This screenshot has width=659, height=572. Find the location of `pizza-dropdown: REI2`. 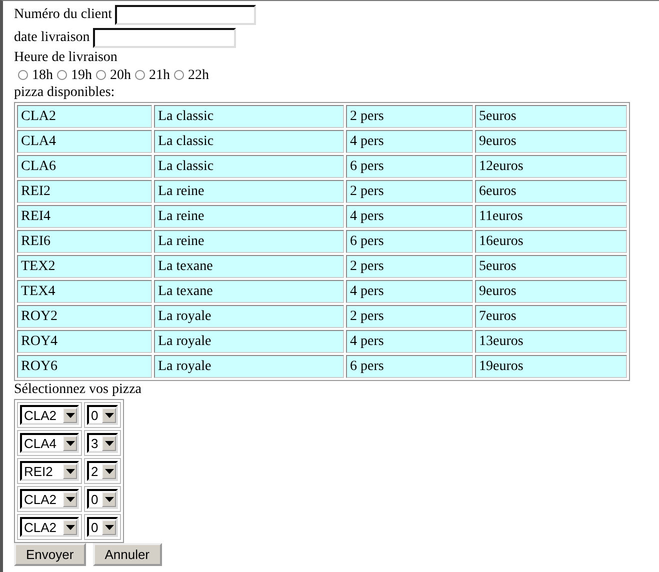

pizza-dropdown: REI2 is located at coordinates (49, 471).